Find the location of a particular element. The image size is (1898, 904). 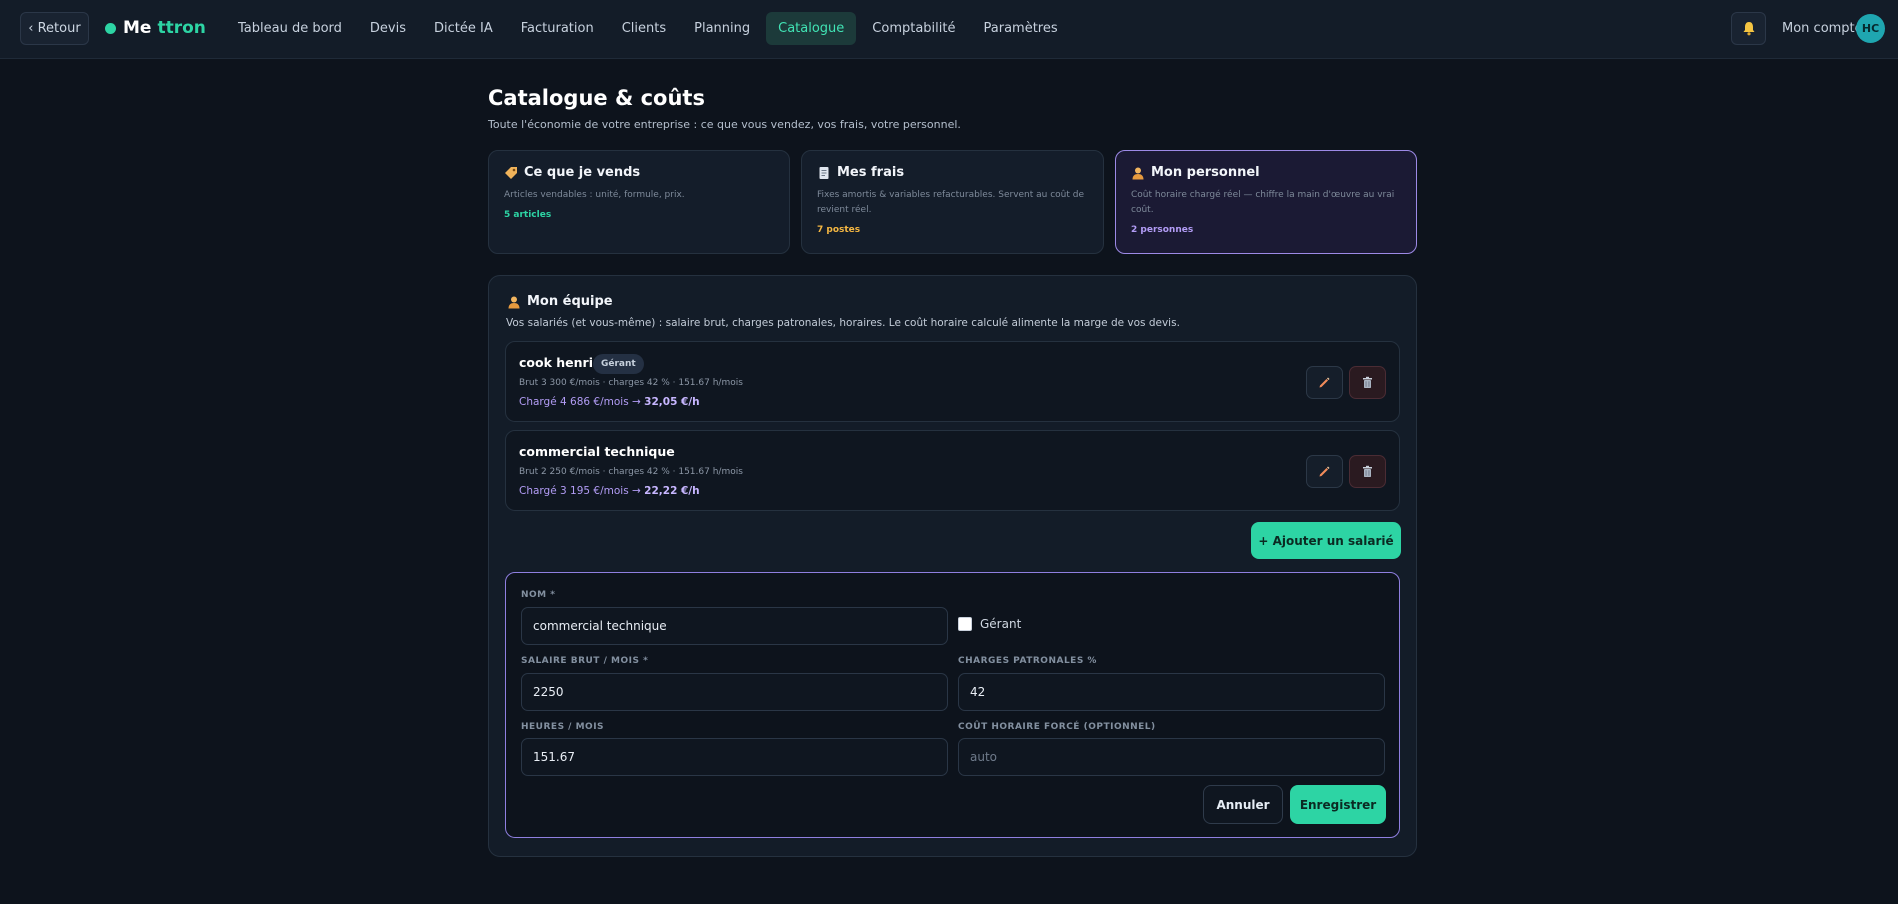

logo-text-part1: Me is located at coordinates (137, 28).